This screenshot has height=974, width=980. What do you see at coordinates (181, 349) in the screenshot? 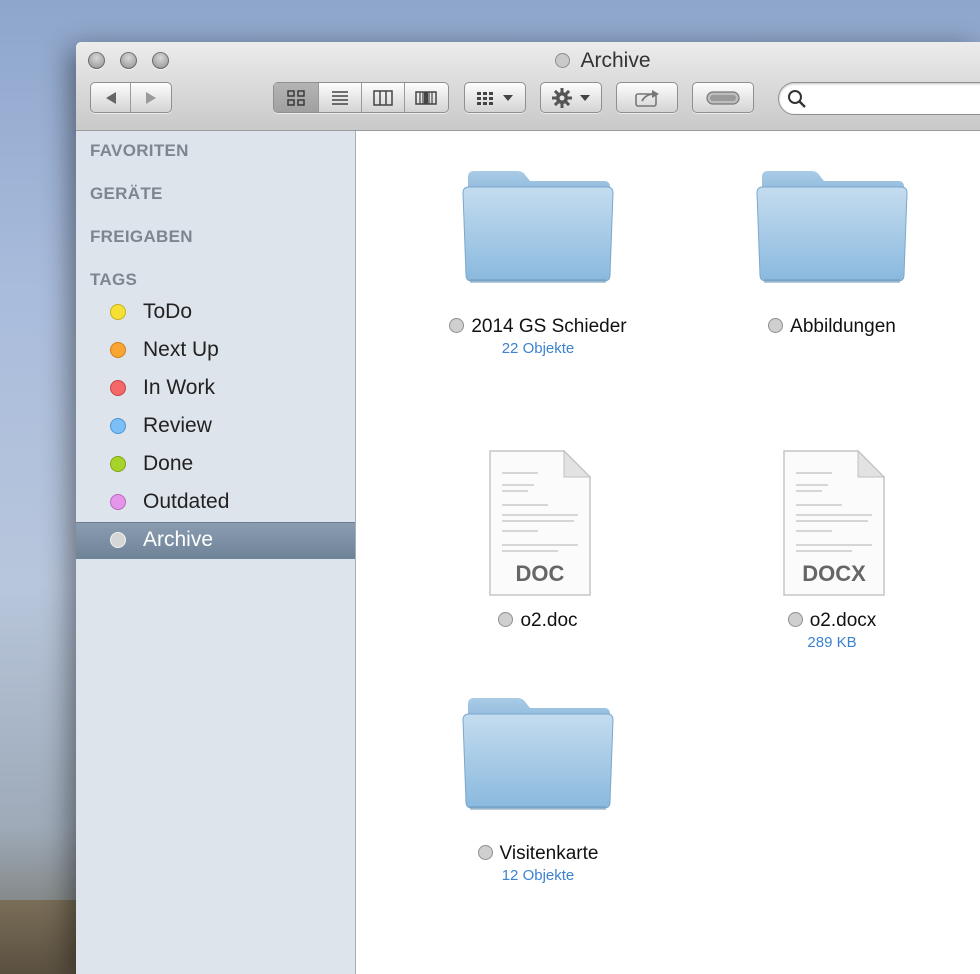
I see `sidebar-tag-label: Next Up` at bounding box center [181, 349].